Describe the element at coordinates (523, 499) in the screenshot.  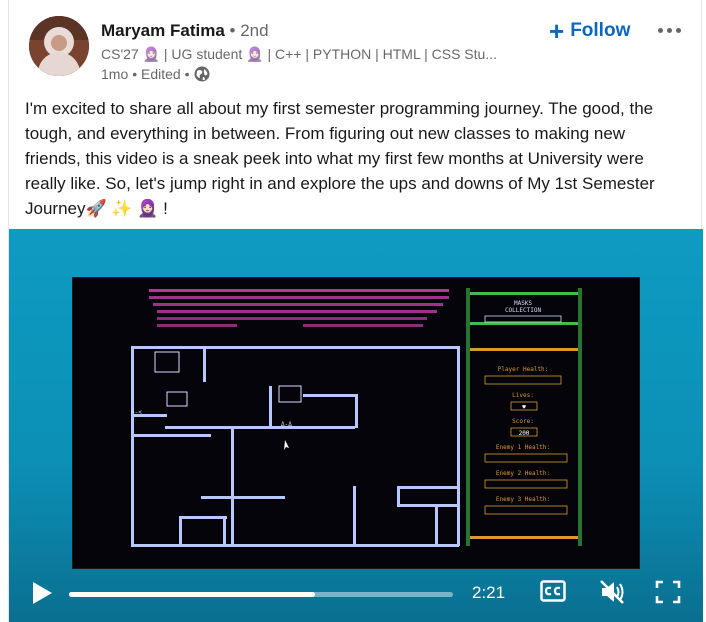
I see `svg-text: Enemy 3 Health:` at that location.